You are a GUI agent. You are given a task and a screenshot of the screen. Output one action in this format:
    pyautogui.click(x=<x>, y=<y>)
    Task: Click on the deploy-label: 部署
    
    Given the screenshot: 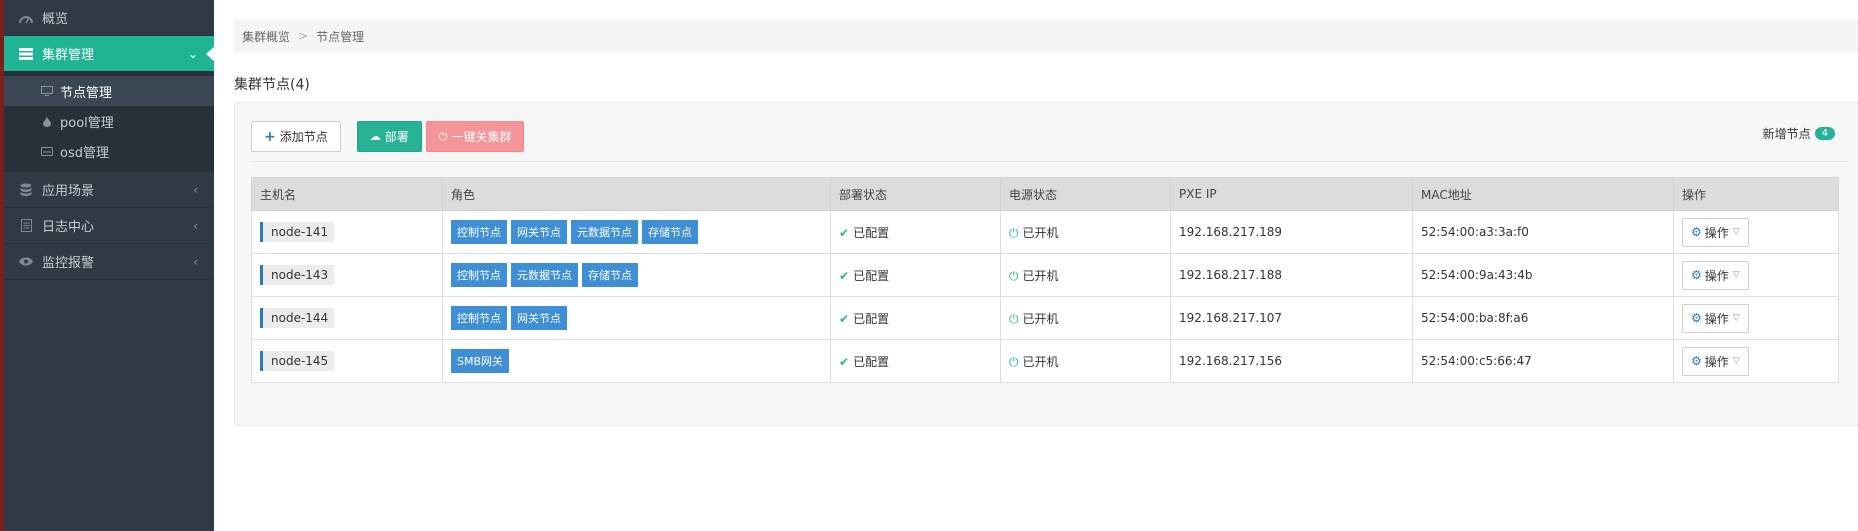 What is the action you would take?
    pyautogui.click(x=396, y=137)
    